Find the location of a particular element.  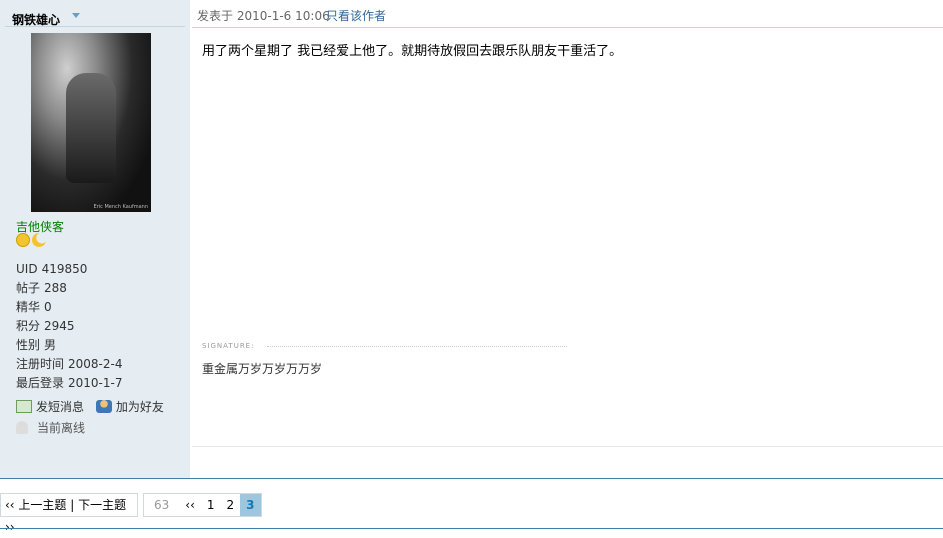

rank-icons is located at coordinates (31, 240).